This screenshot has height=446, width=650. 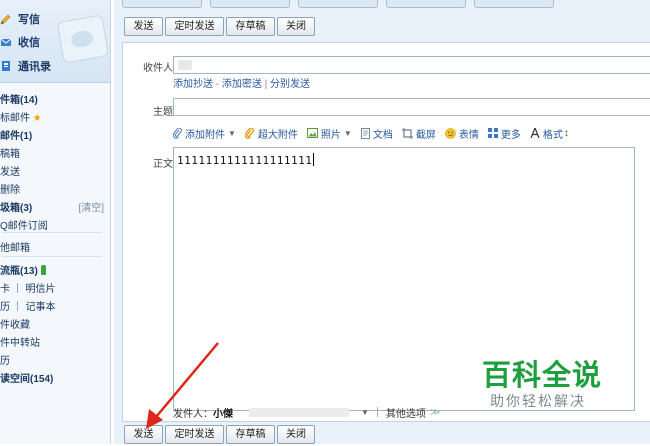 I want to click on folder-item: 件中转站, so click(x=52, y=343).